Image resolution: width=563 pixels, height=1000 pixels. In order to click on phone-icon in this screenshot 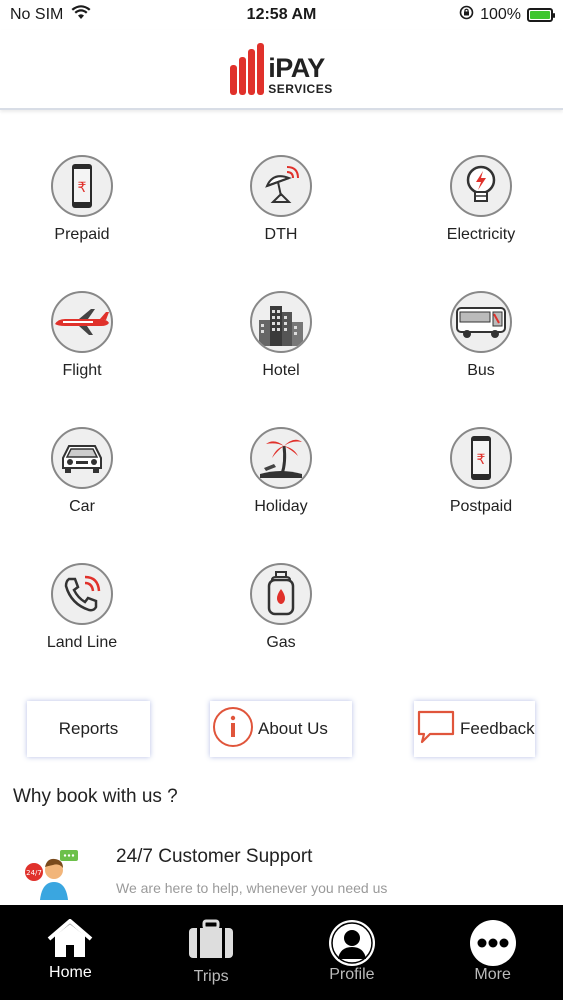, I will do `click(82, 594)`.